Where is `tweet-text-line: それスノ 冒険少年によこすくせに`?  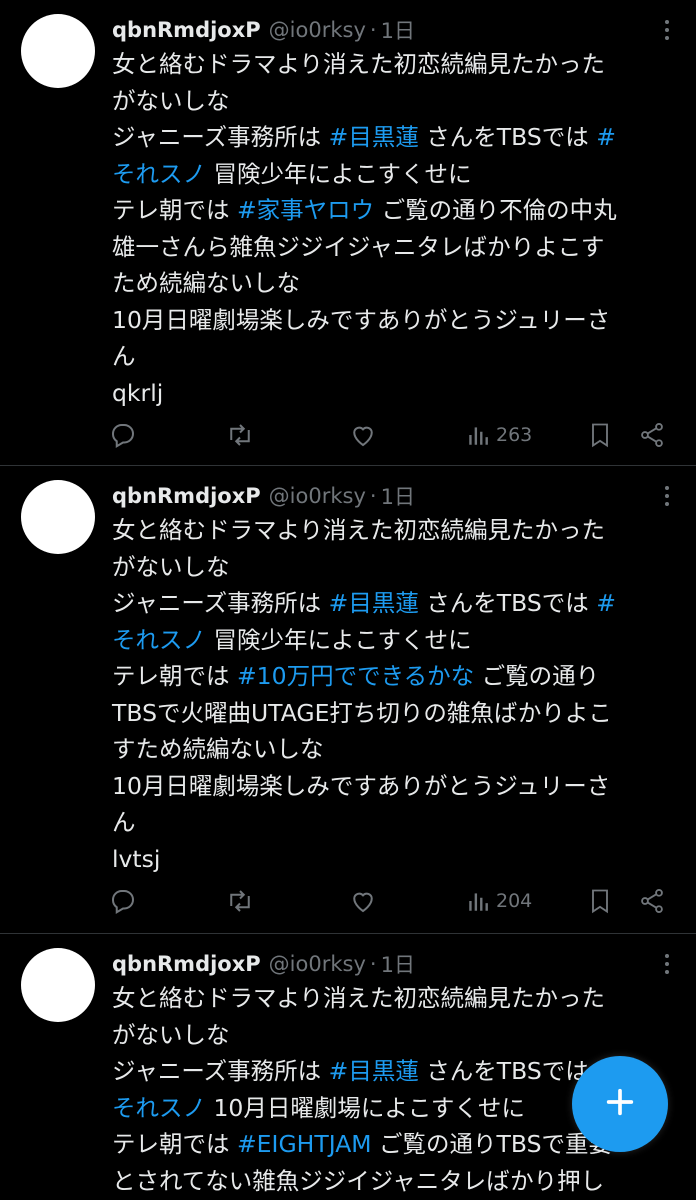 tweet-text-line: それスノ 冒険少年によこすくせに is located at coordinates (397, 174).